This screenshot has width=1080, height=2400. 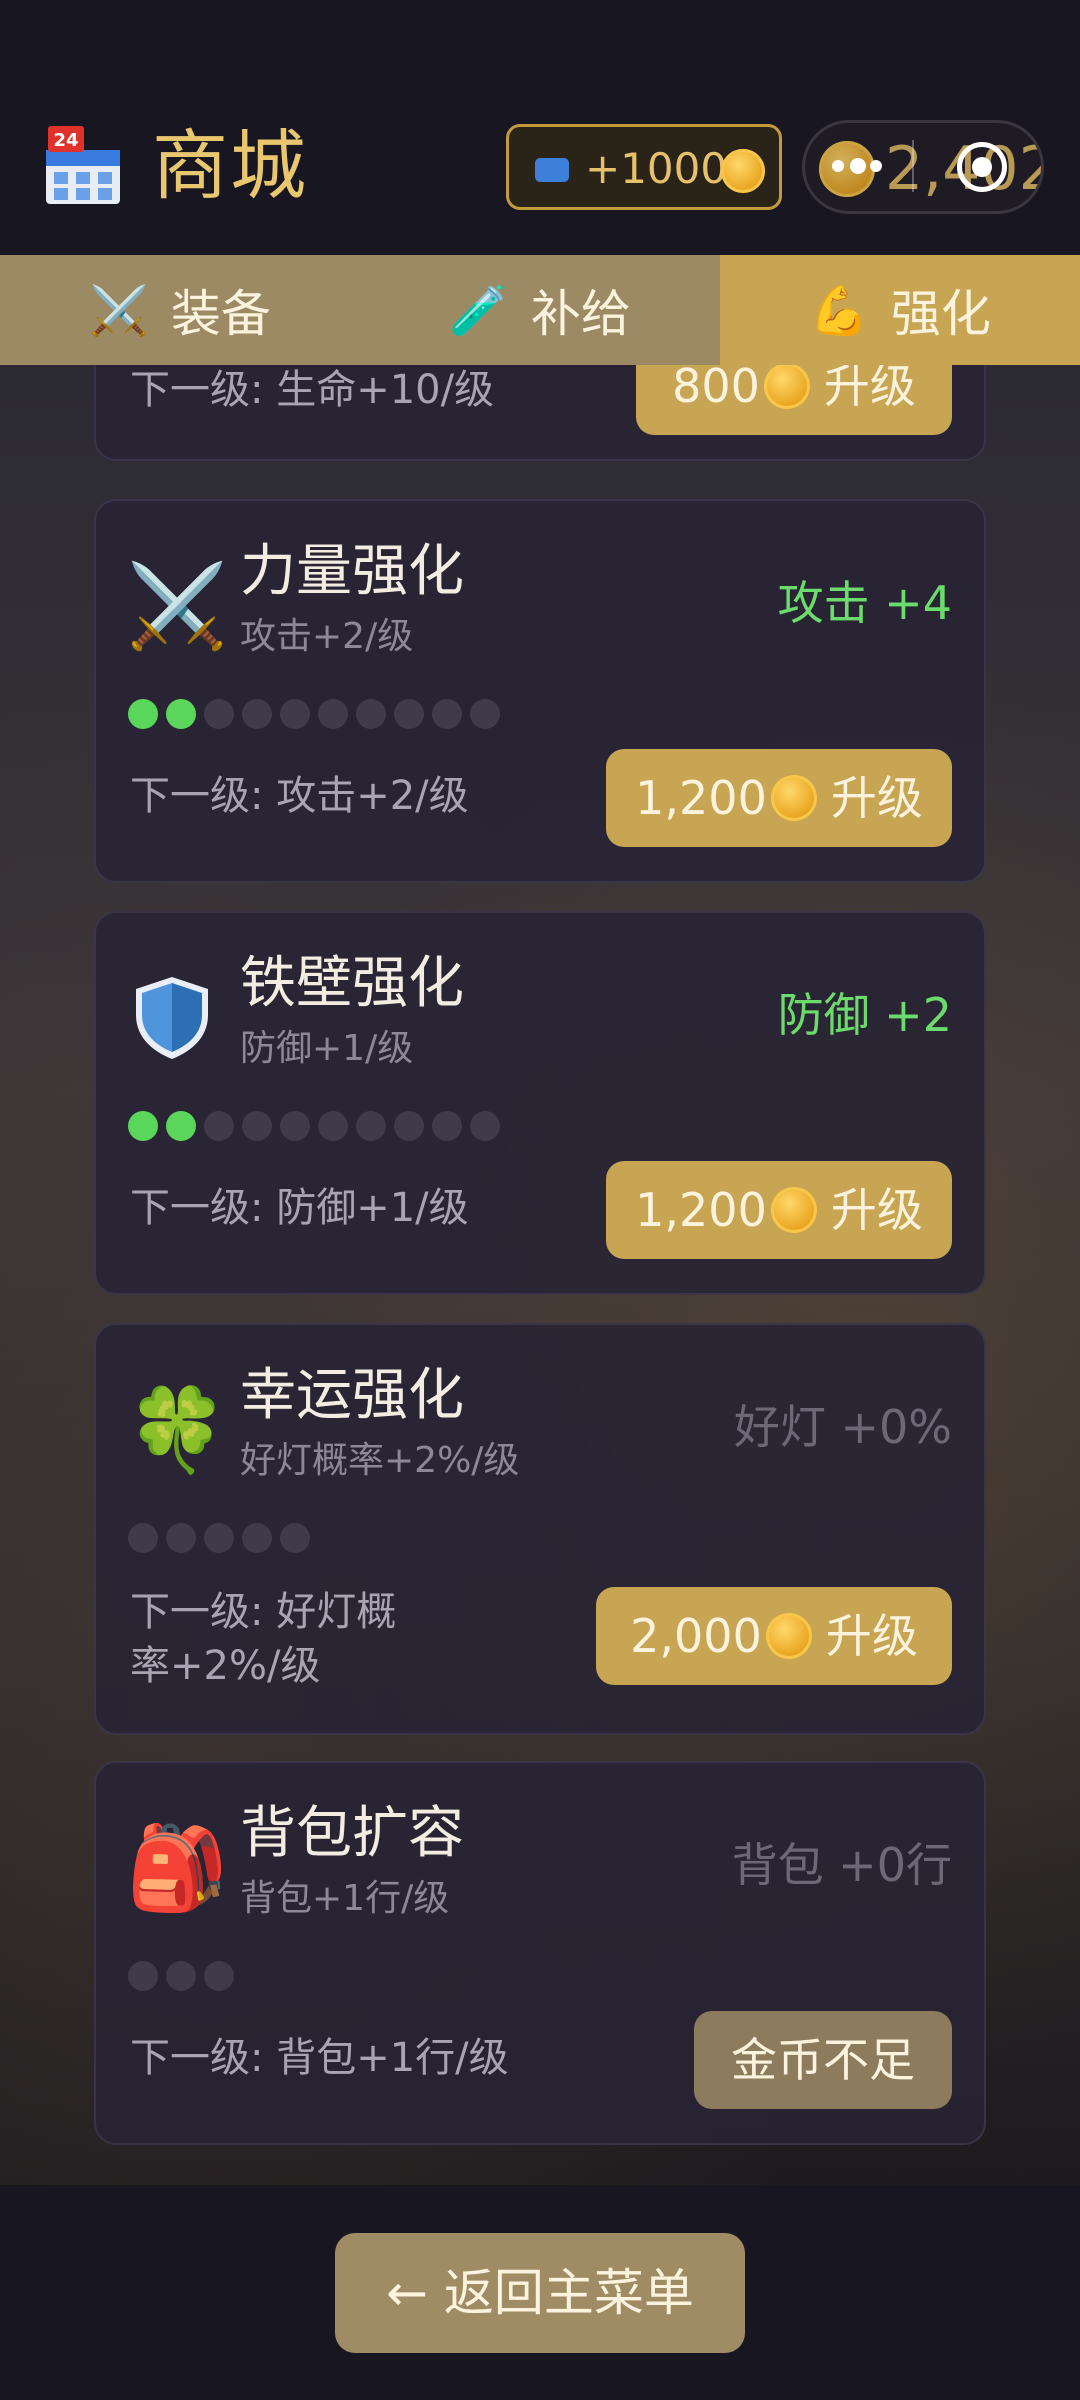 What do you see at coordinates (839, 310) in the screenshot?
I see `flexed-biceps-icon: 💪` at bounding box center [839, 310].